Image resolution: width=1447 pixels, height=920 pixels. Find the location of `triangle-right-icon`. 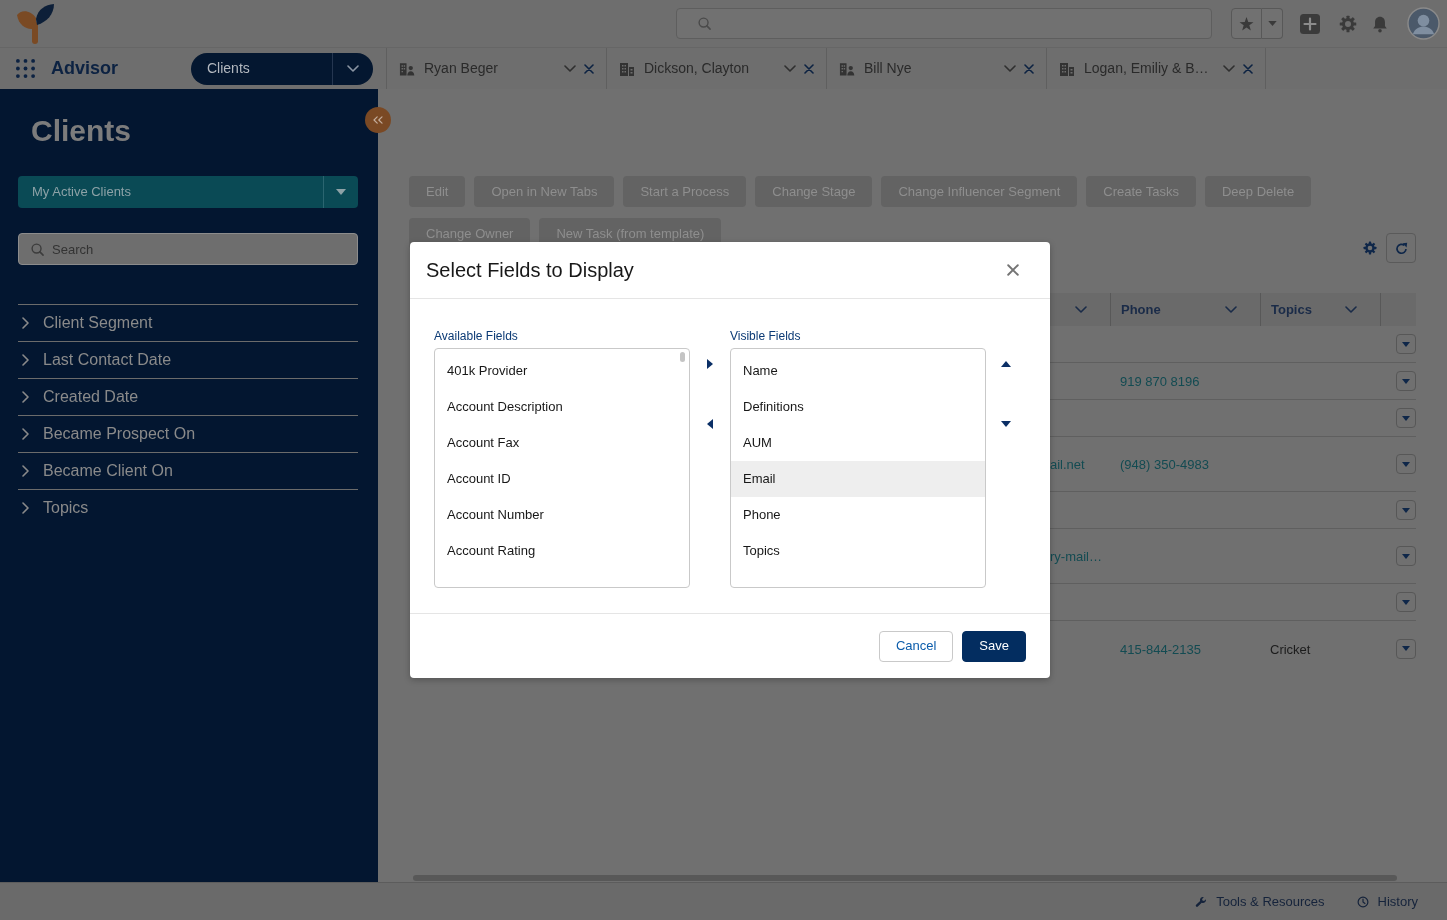

triangle-right-icon is located at coordinates (710, 364).